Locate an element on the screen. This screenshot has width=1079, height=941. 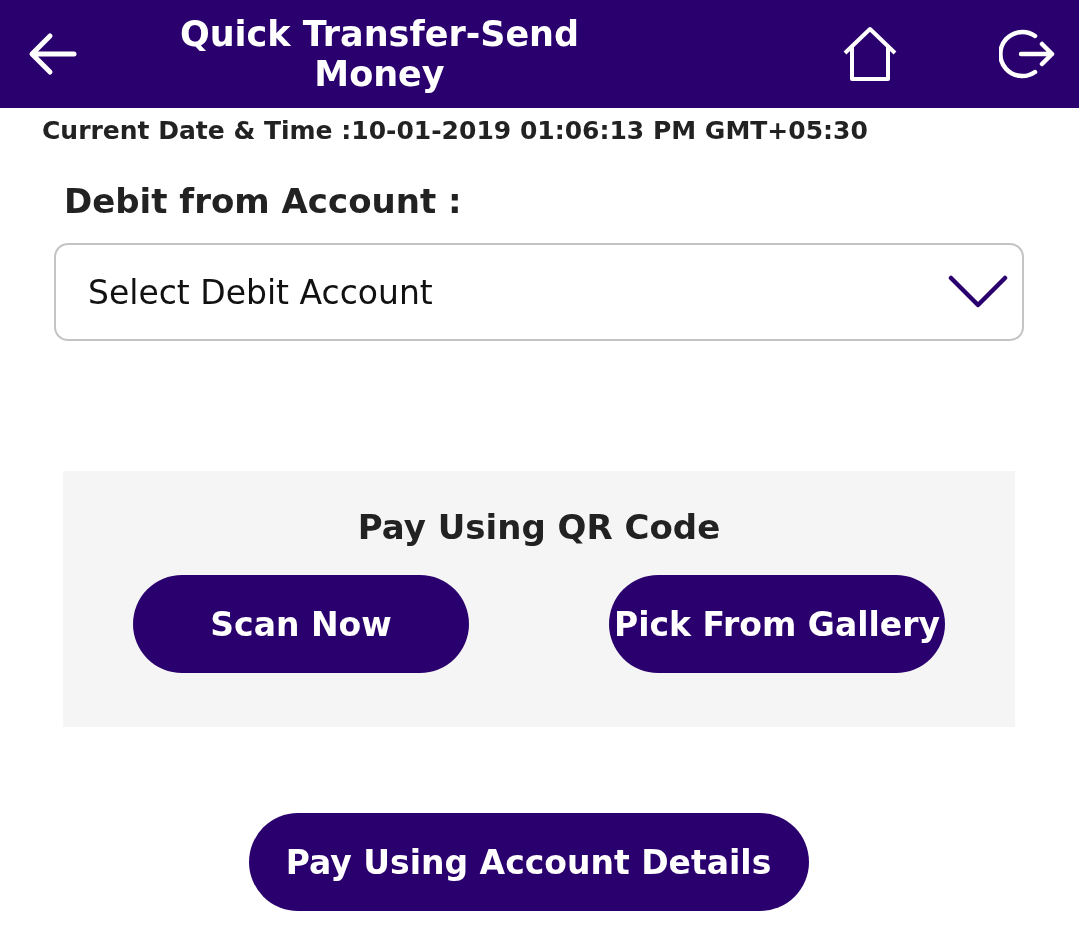
back-button is located at coordinates (53, 54).